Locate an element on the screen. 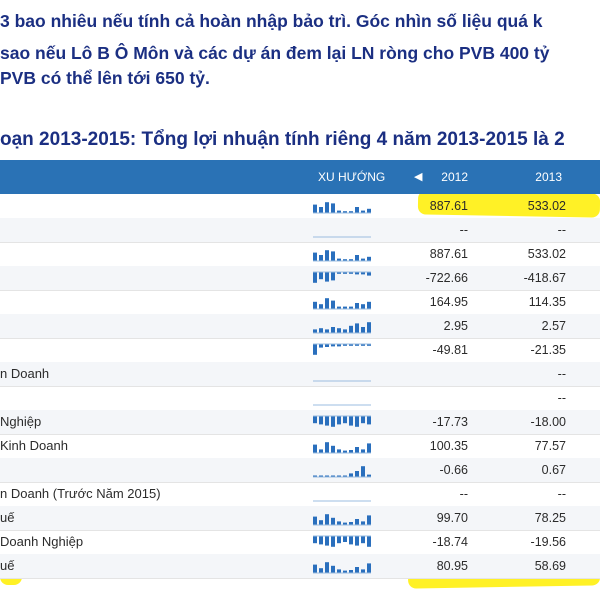 This screenshot has height=600, width=600. table-row: 2.95 2.57 is located at coordinates (300, 326).